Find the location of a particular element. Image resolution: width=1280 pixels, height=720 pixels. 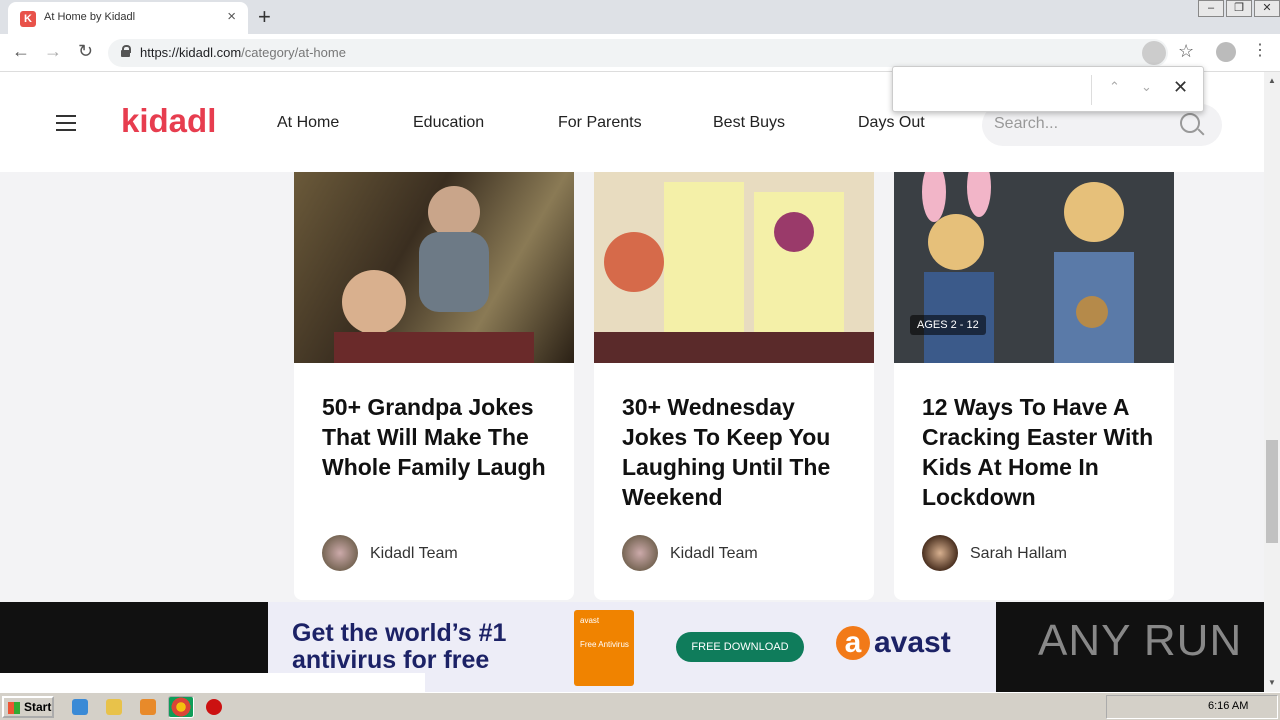

close-window-icon: ✕ is located at coordinates (1267, 8).